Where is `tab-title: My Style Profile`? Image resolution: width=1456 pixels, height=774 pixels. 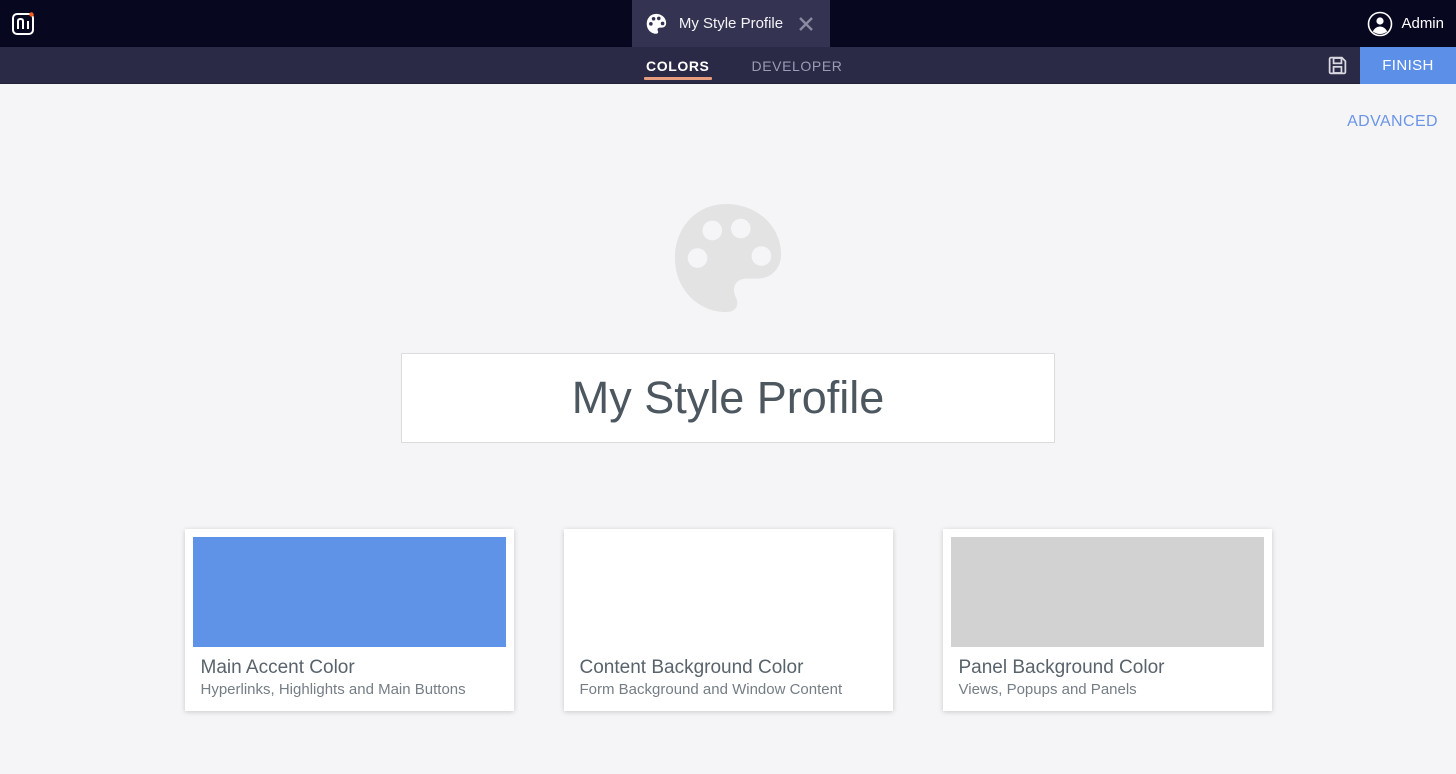
tab-title: My Style Profile is located at coordinates (731, 23).